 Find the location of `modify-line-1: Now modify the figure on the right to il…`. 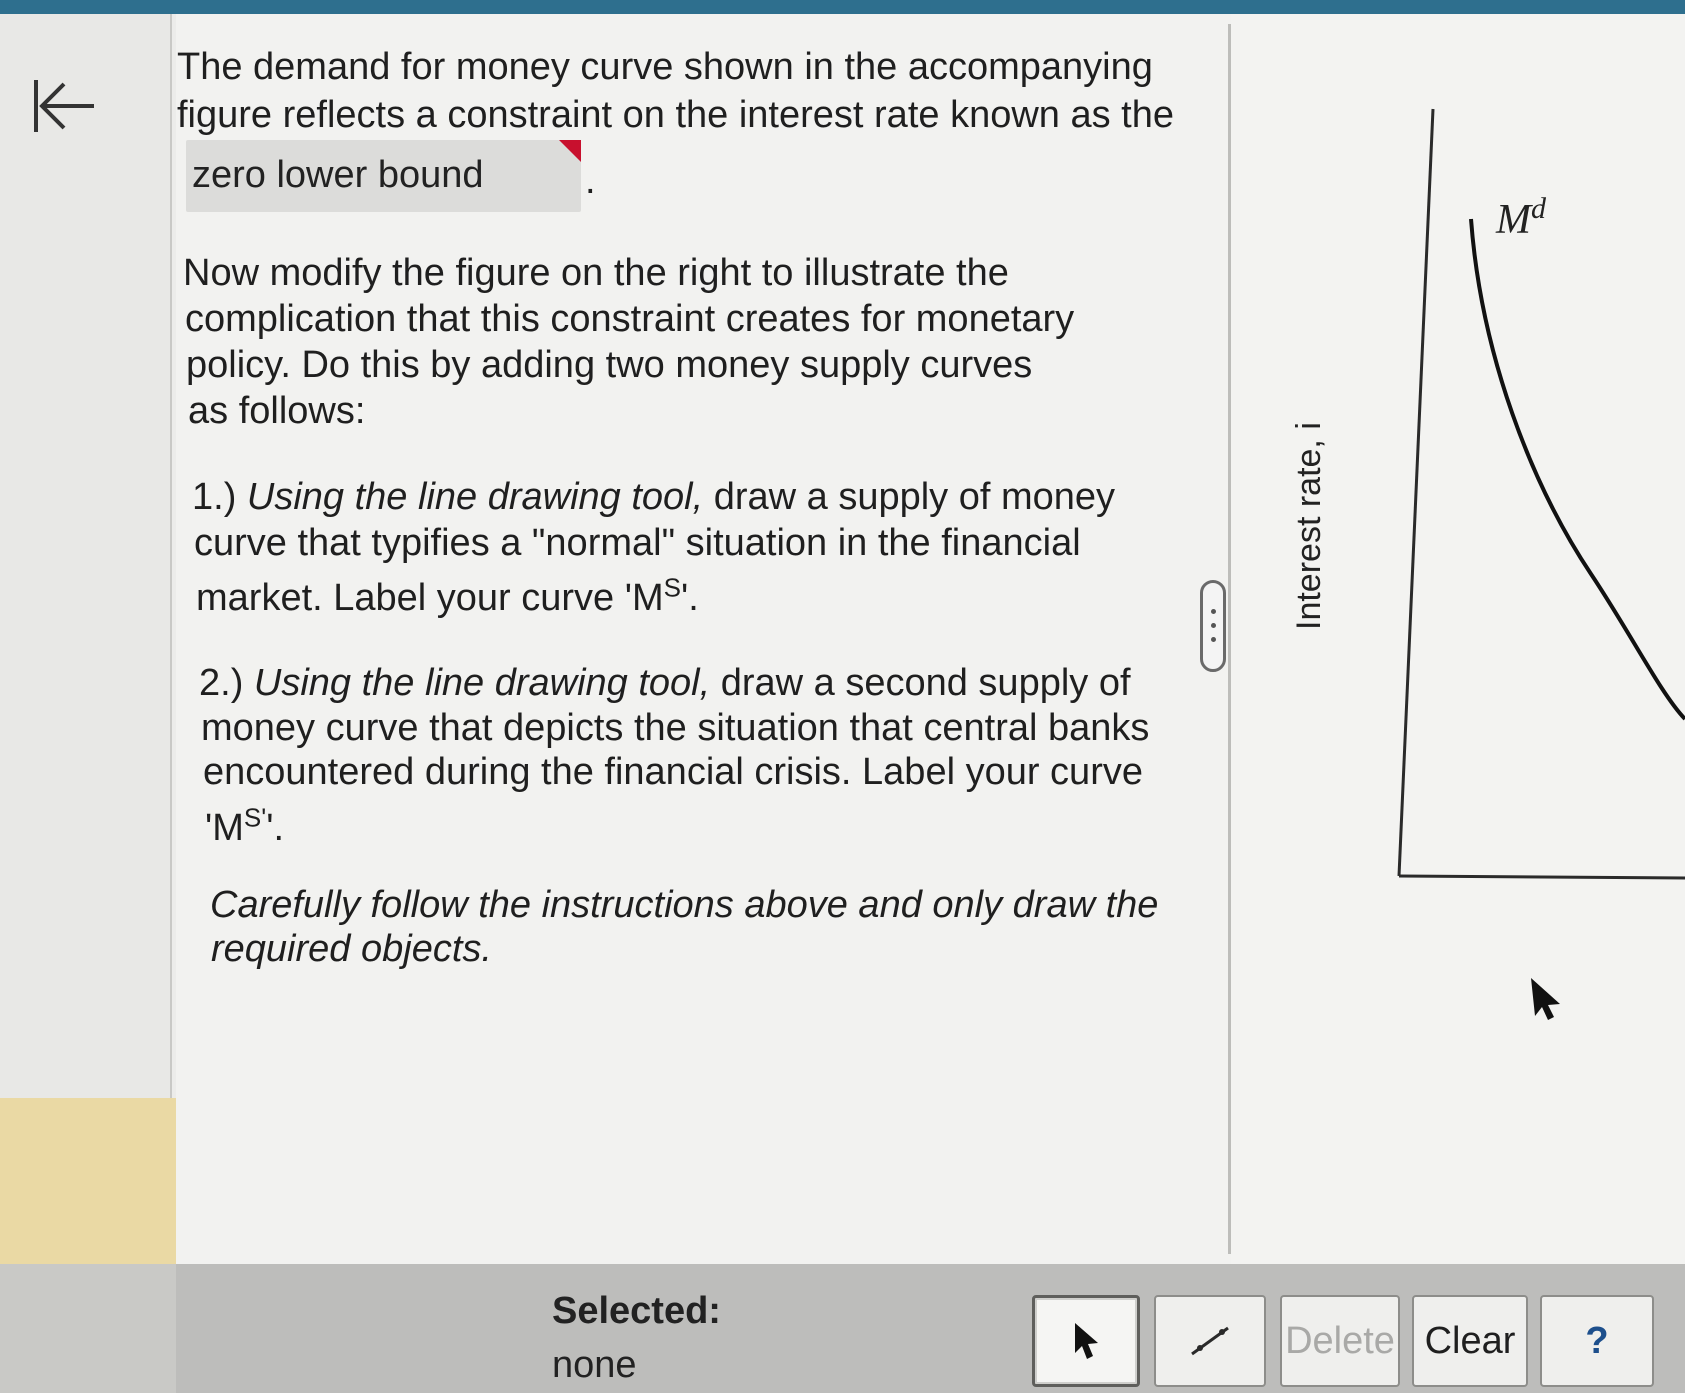

modify-line-1: Now modify the figure on the right to il… is located at coordinates (596, 273).